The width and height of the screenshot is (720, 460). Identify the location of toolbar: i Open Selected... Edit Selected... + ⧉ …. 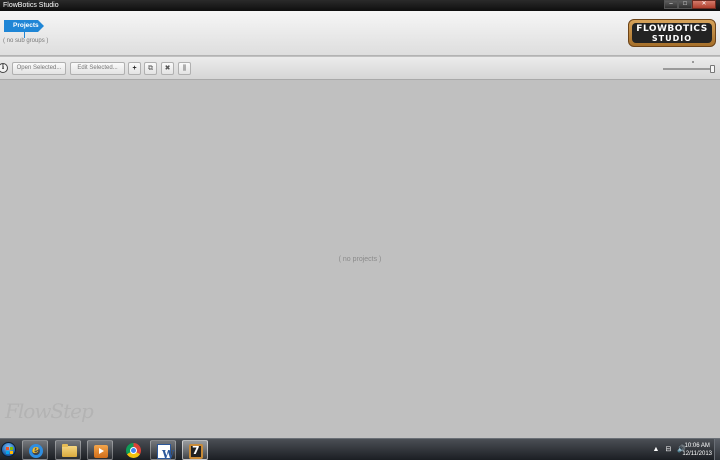
(360, 68).